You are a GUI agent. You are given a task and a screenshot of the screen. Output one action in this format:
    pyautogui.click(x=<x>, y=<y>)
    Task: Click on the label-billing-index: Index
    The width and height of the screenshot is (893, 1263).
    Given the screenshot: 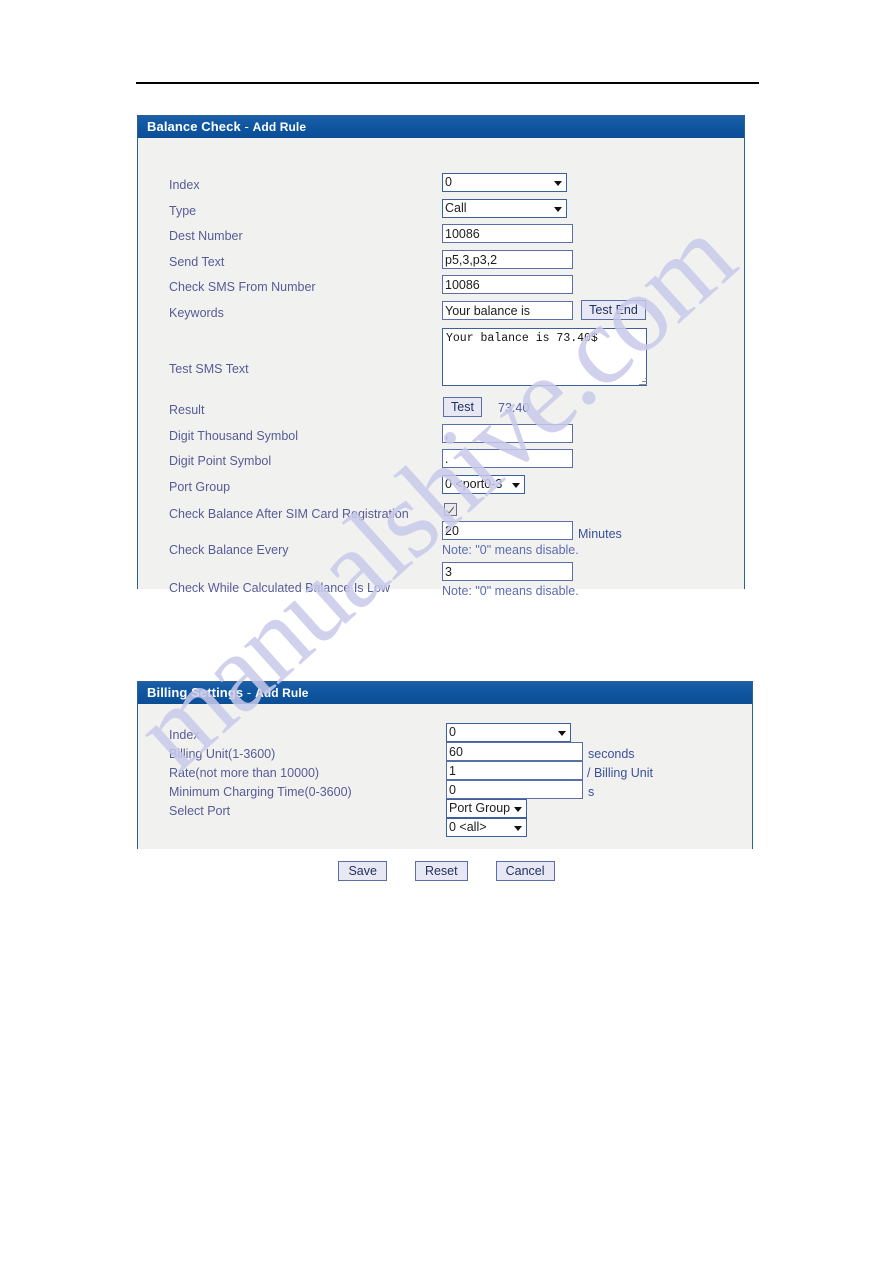 What is the action you would take?
    pyautogui.click(x=184, y=735)
    